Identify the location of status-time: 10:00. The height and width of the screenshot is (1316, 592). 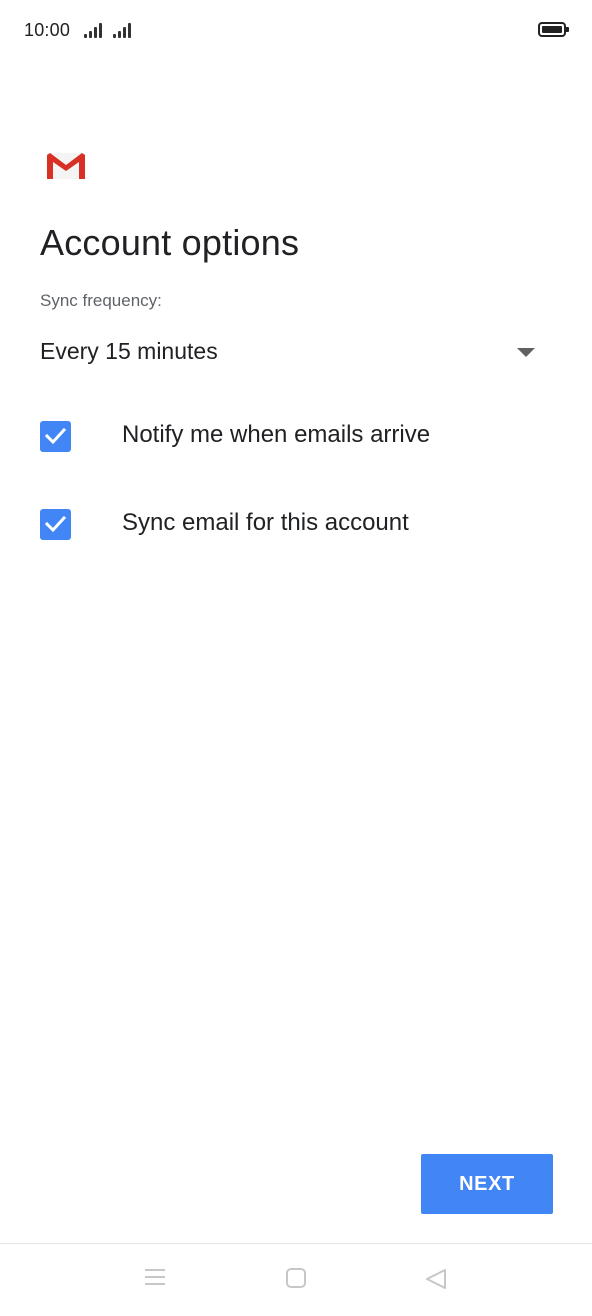
(47, 30).